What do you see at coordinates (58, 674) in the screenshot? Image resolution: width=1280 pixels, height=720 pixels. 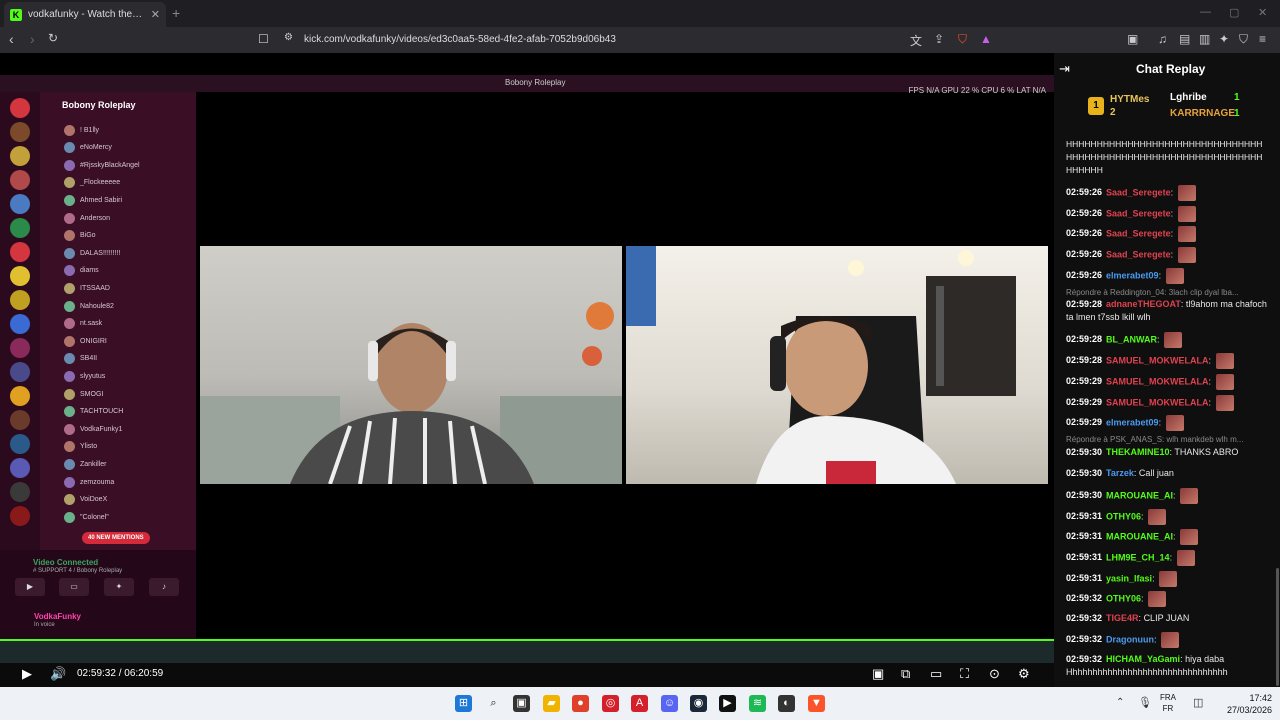 I see `volume-icon: 🔊` at bounding box center [58, 674].